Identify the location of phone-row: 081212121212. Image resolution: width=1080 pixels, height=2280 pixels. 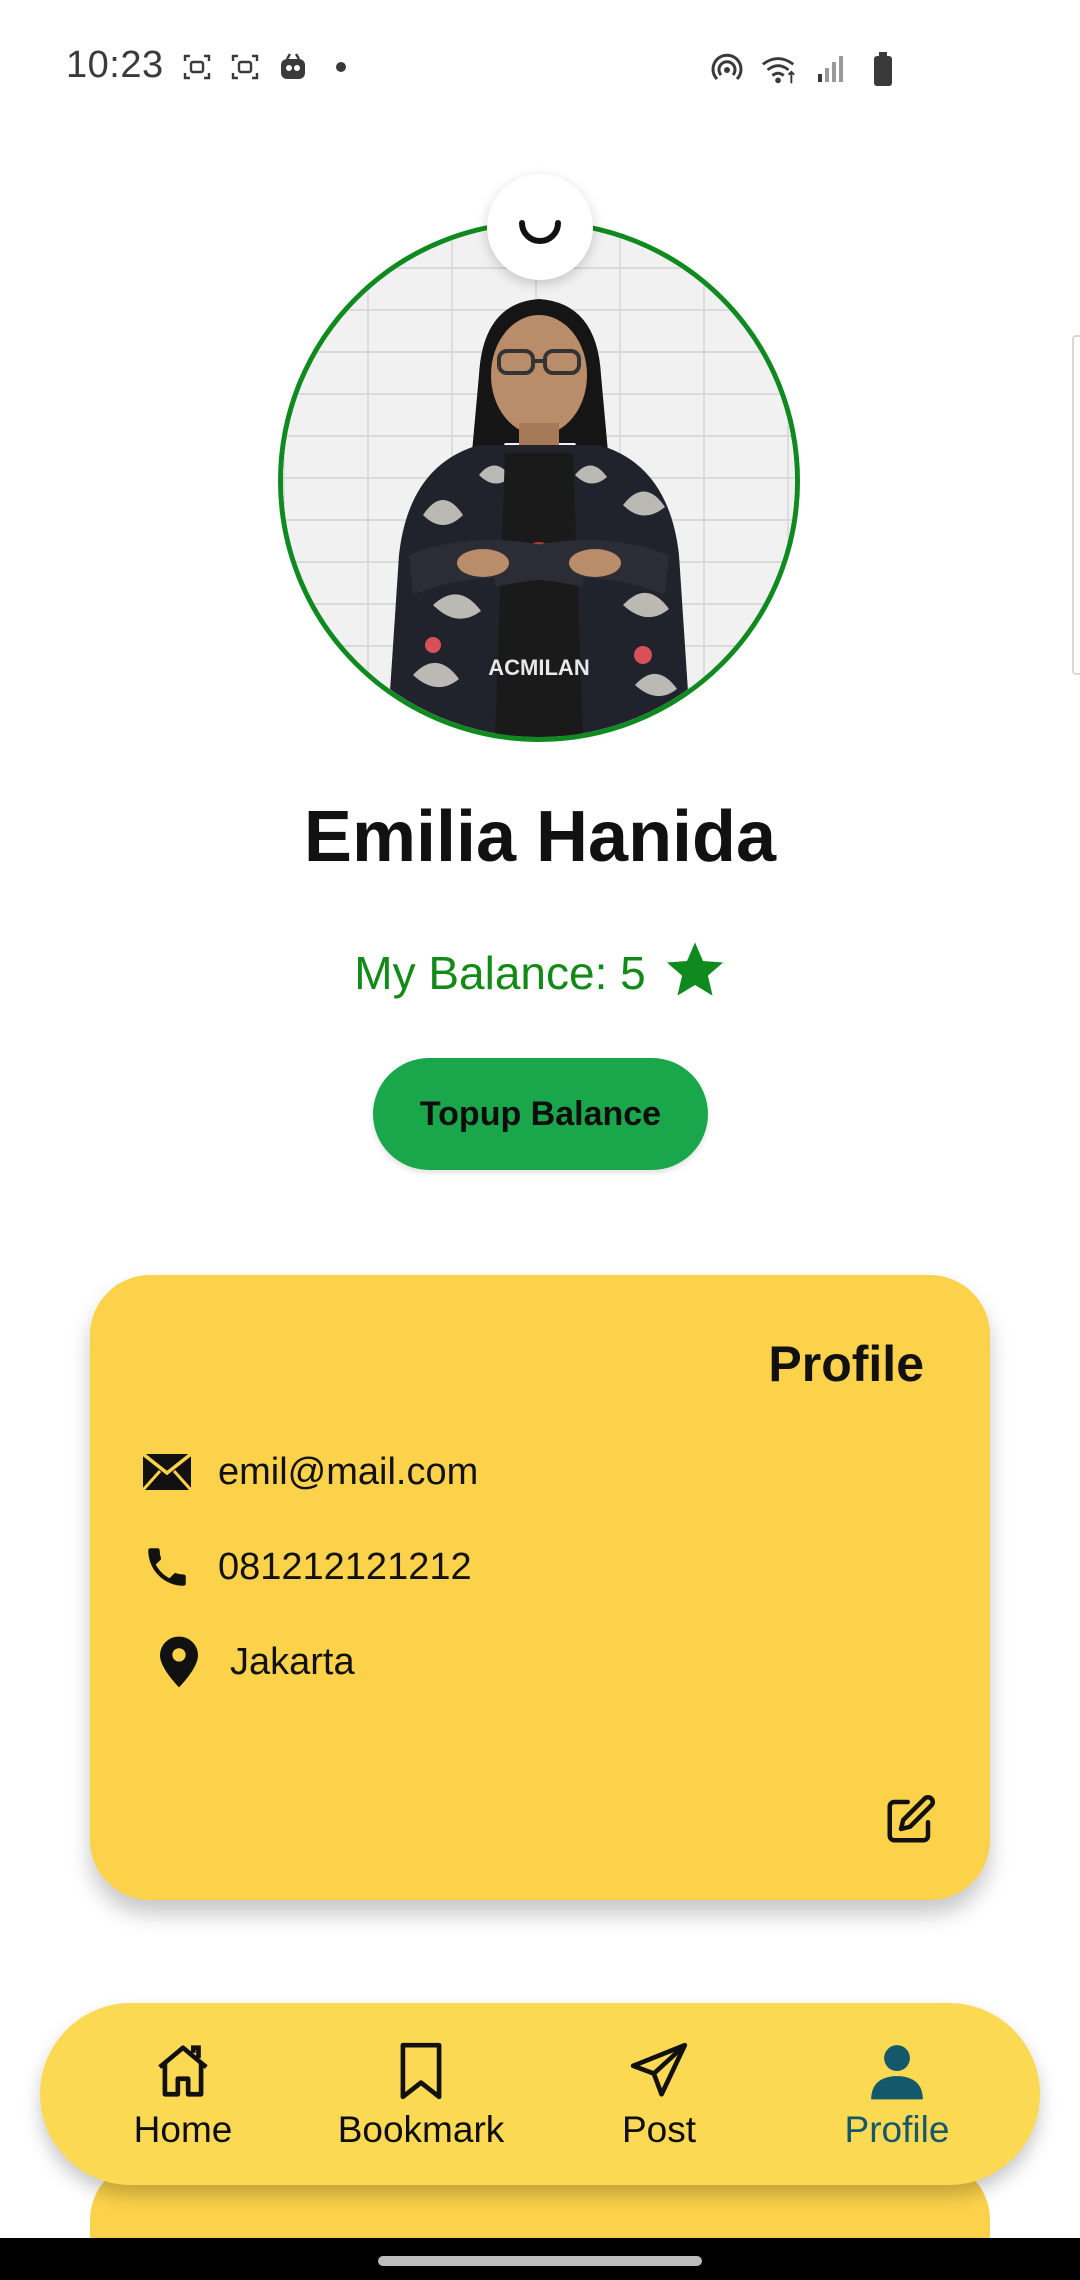
(306, 1567).